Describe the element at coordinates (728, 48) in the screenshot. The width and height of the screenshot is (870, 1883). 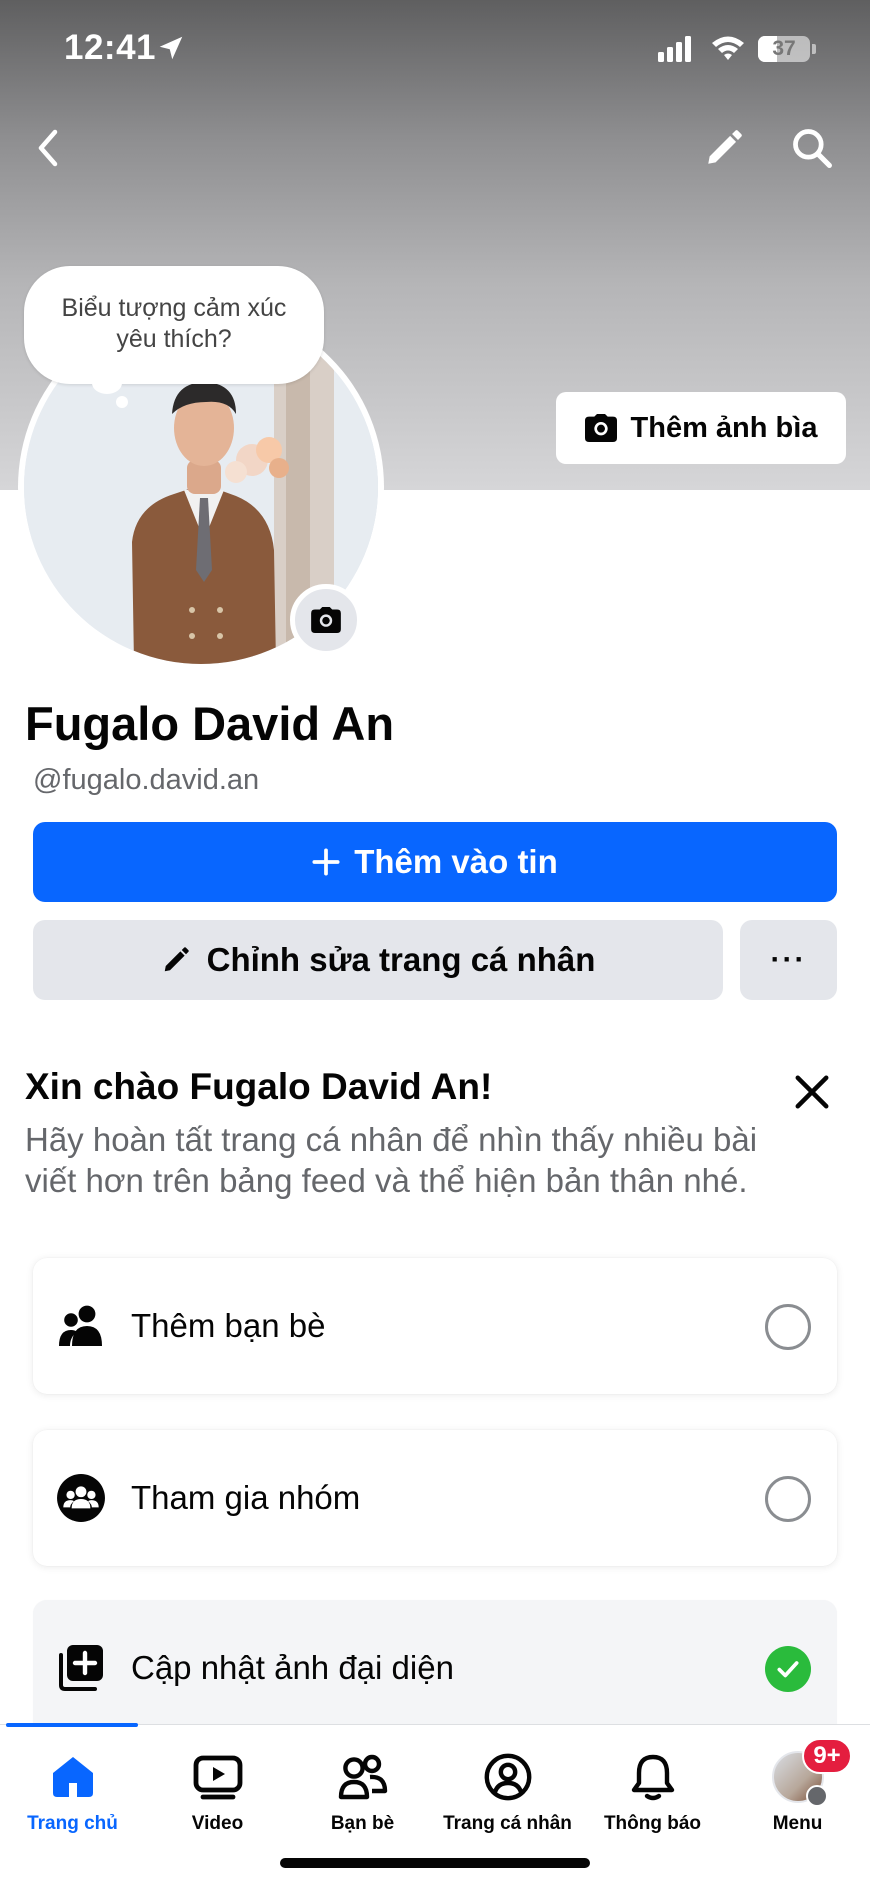
I see `wifi-icon` at that location.